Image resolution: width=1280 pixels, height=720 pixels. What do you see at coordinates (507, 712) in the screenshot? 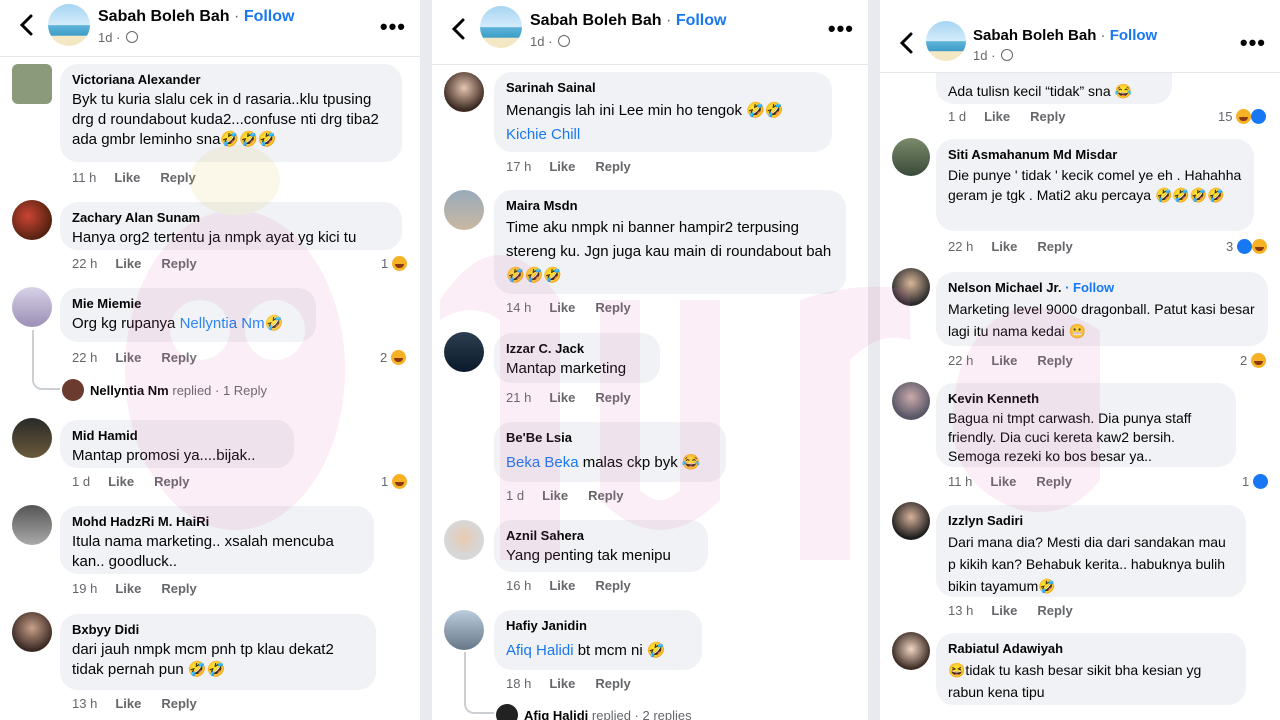
I see `reply-avatar` at bounding box center [507, 712].